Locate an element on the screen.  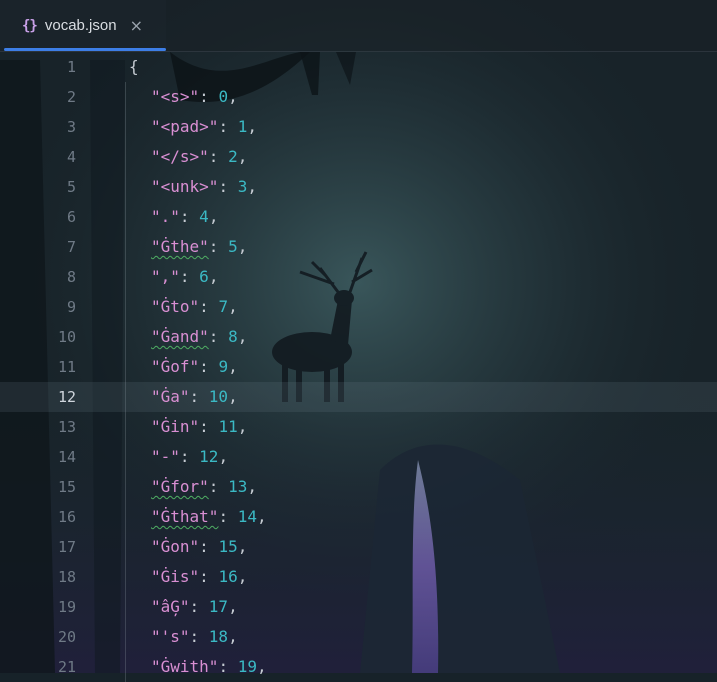
line-number: 16 is located at coordinates (66, 517).